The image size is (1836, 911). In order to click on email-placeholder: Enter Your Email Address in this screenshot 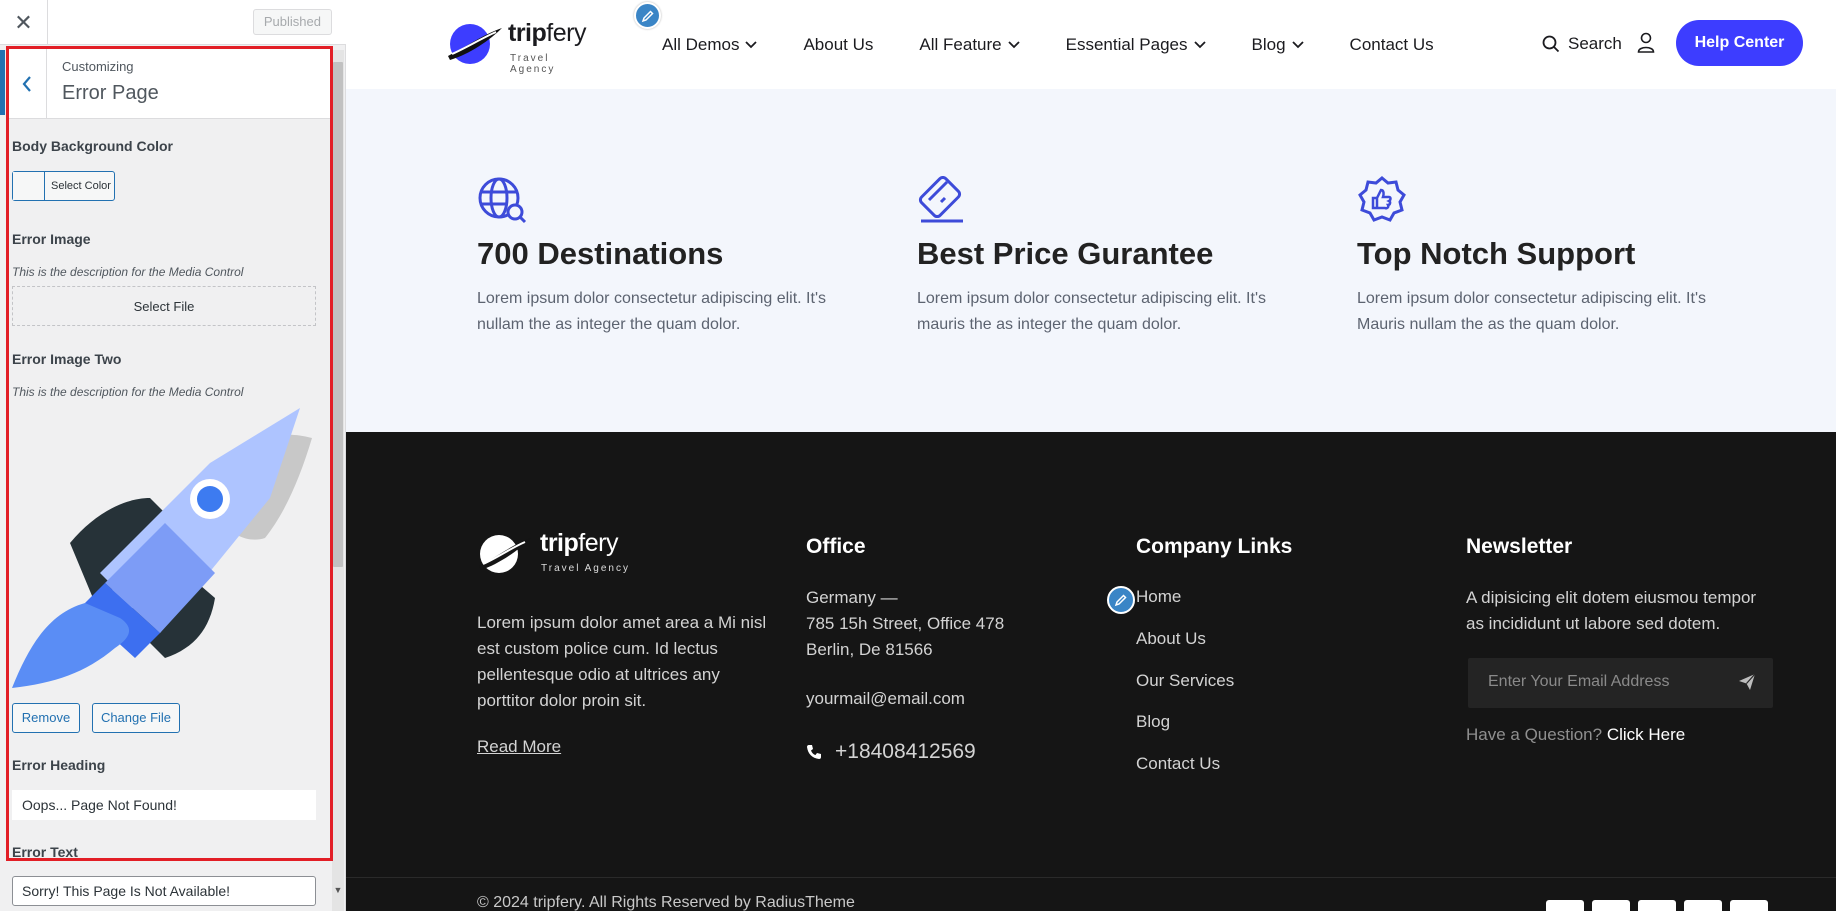, I will do `click(1579, 681)`.